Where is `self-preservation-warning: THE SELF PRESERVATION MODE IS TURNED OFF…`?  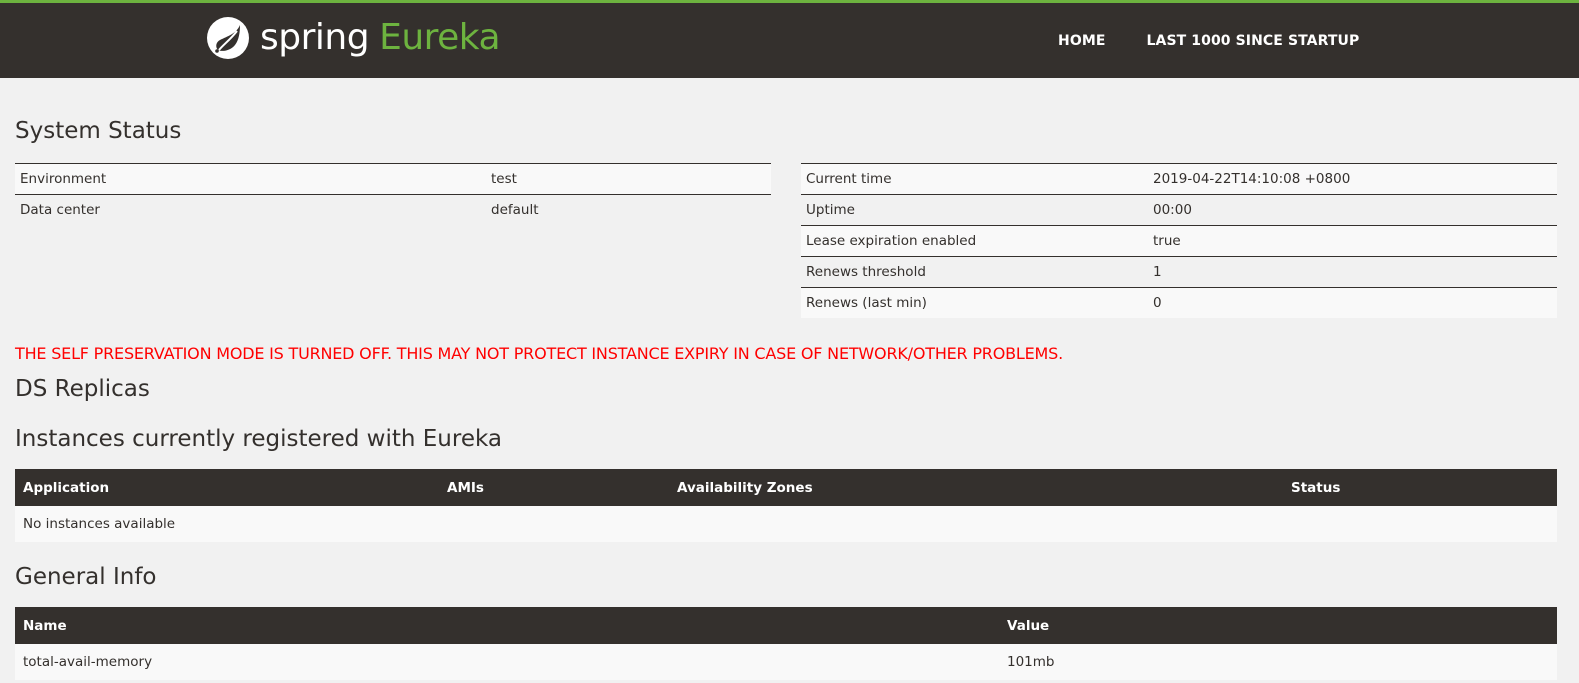 self-preservation-warning: THE SELF PRESERVATION MODE IS TURNED OFF… is located at coordinates (539, 353).